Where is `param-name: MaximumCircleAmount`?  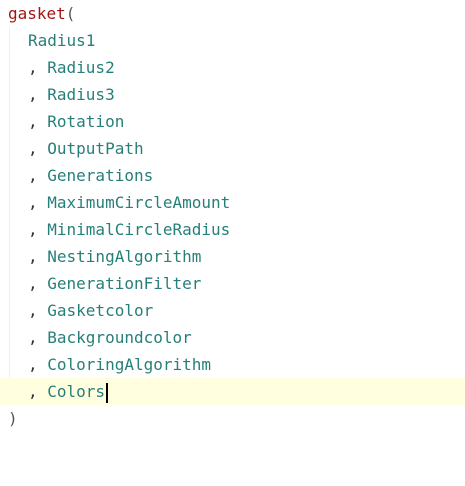 param-name: MaximumCircleAmount is located at coordinates (139, 202).